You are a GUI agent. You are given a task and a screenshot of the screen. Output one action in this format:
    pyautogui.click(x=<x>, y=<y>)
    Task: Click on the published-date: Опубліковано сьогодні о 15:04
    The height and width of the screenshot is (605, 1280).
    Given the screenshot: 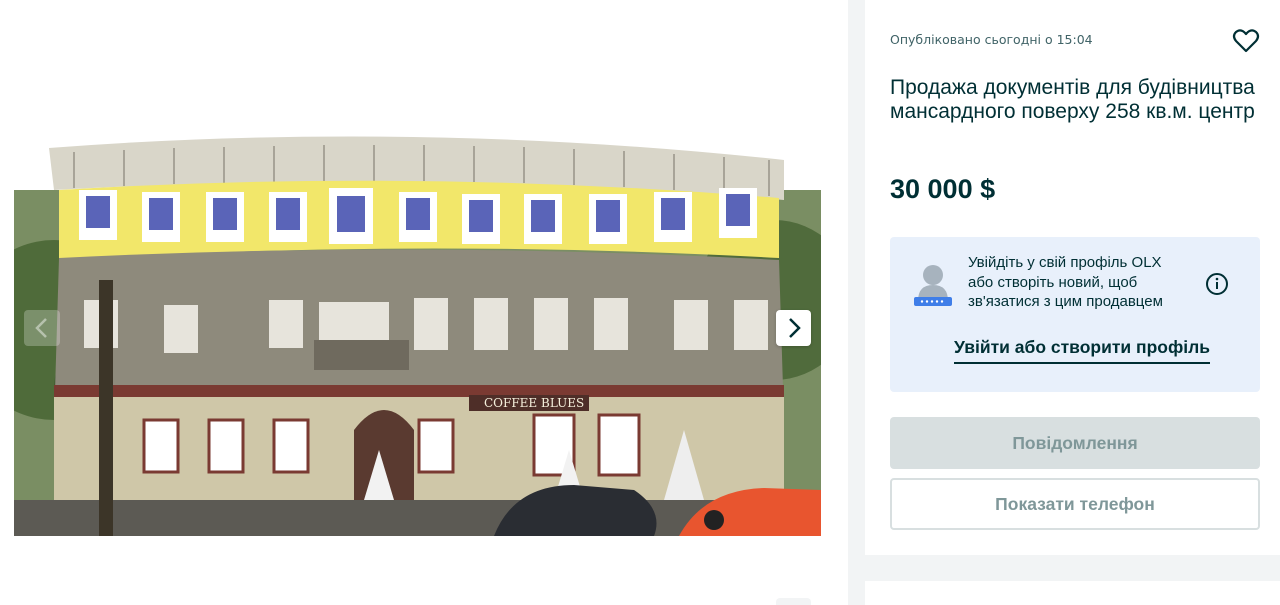 What is the action you would take?
    pyautogui.click(x=991, y=39)
    